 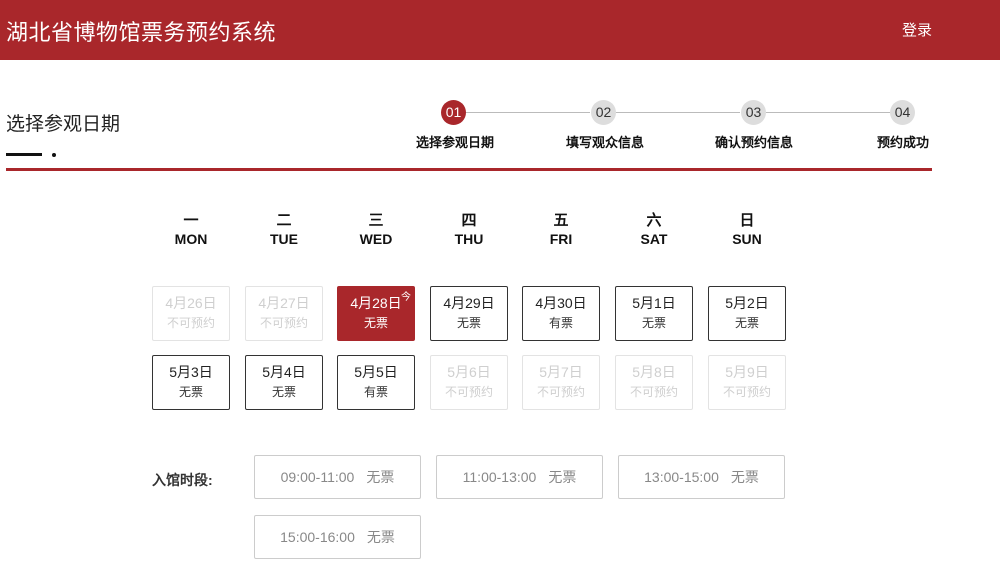 I want to click on weekday-header-fri: 五 FRI, so click(x=561, y=229).